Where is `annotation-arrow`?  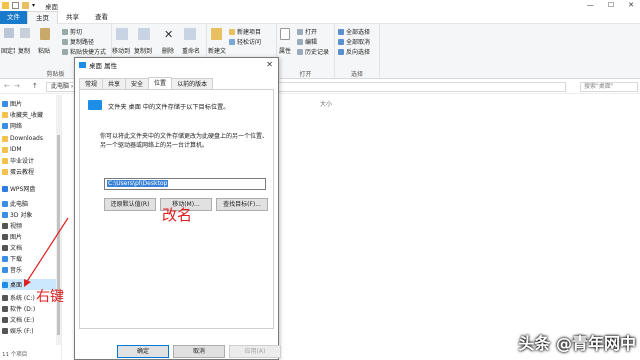
annotation-arrow is located at coordinates (46, 252).